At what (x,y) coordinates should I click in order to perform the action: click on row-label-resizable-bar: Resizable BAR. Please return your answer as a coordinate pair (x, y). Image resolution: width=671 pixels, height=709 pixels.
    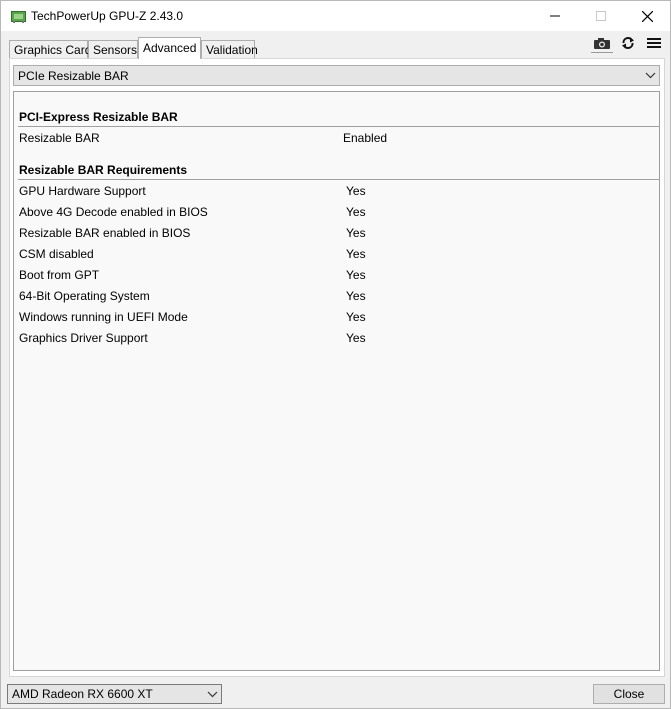
    Looking at the image, I should click on (59, 138).